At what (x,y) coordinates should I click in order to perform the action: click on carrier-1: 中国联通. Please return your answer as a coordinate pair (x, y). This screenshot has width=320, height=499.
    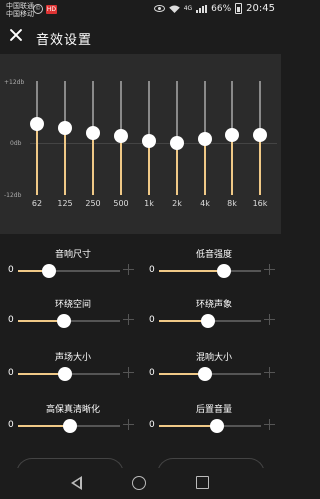
    Looking at the image, I should click on (20, 6).